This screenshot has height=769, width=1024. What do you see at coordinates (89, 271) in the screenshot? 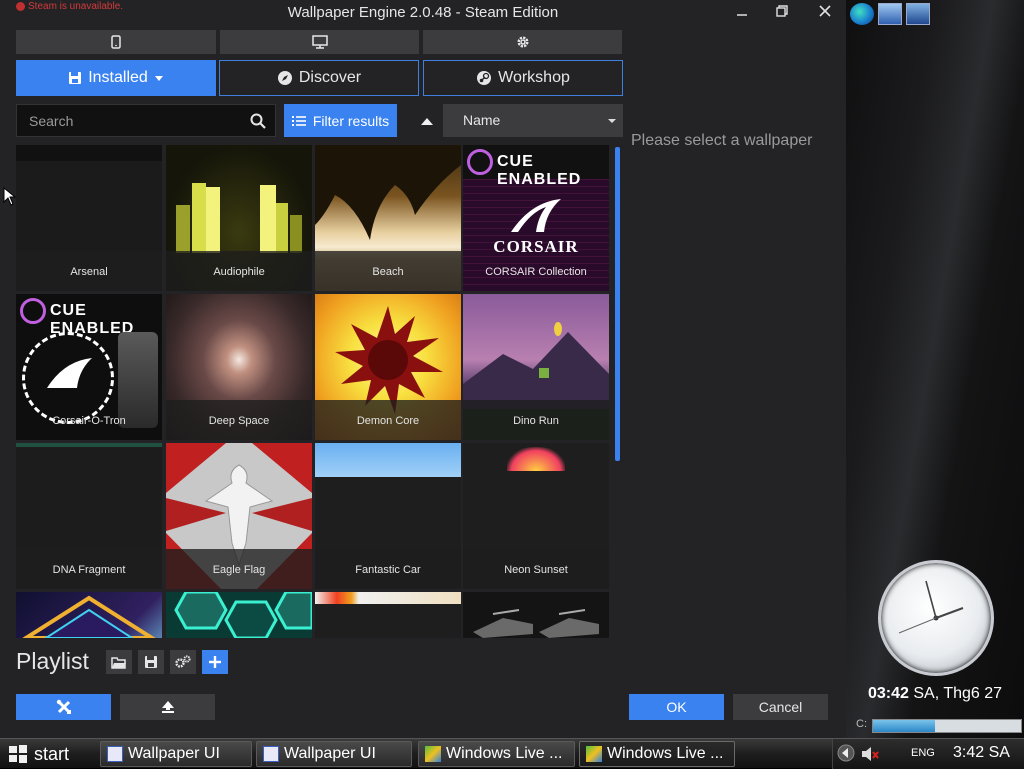
I see `wallpaper-label: Arsenal` at bounding box center [89, 271].